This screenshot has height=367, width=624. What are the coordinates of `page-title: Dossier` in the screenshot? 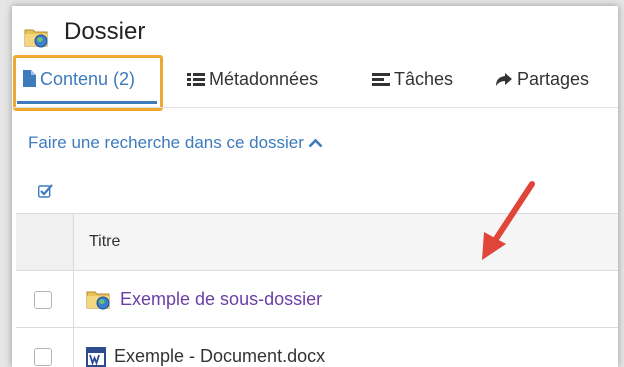 It's located at (105, 31).